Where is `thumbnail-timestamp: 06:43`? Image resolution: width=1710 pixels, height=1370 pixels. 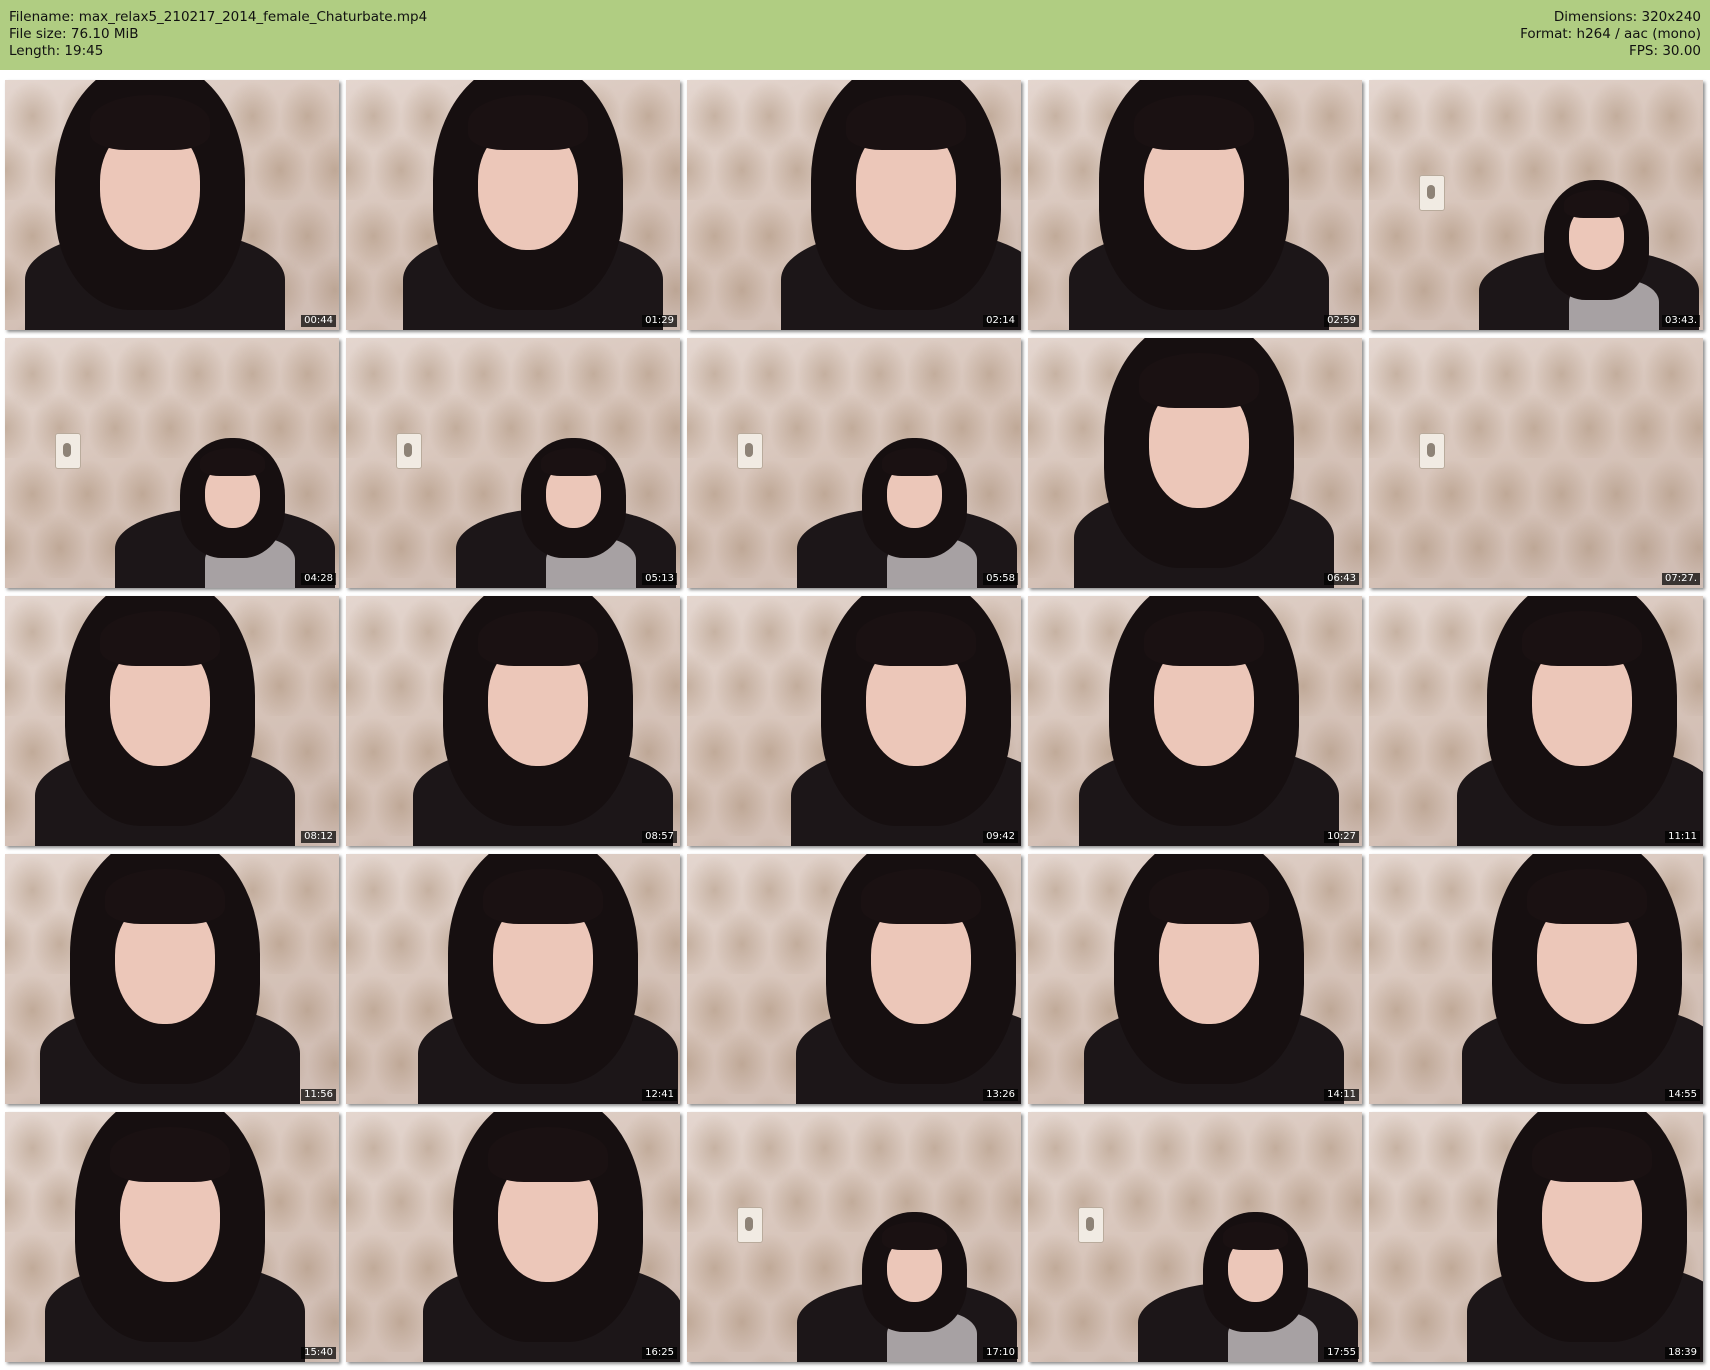 thumbnail-timestamp: 06:43 is located at coordinates (1341, 579).